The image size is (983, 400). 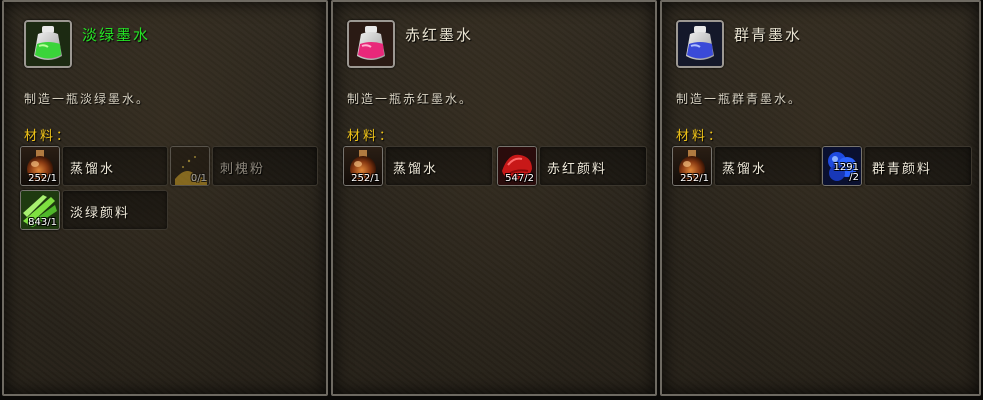 What do you see at coordinates (40, 210) in the screenshot?
I see `green-pigment-icon: 843/1` at bounding box center [40, 210].